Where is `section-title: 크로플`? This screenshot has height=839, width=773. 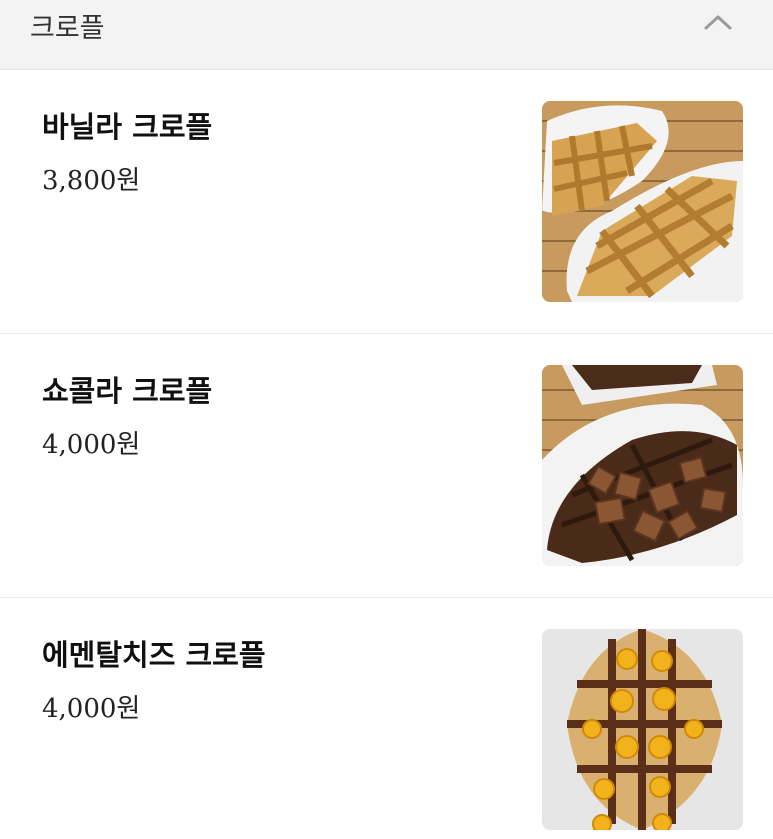
section-title: 크로플 is located at coordinates (67, 28).